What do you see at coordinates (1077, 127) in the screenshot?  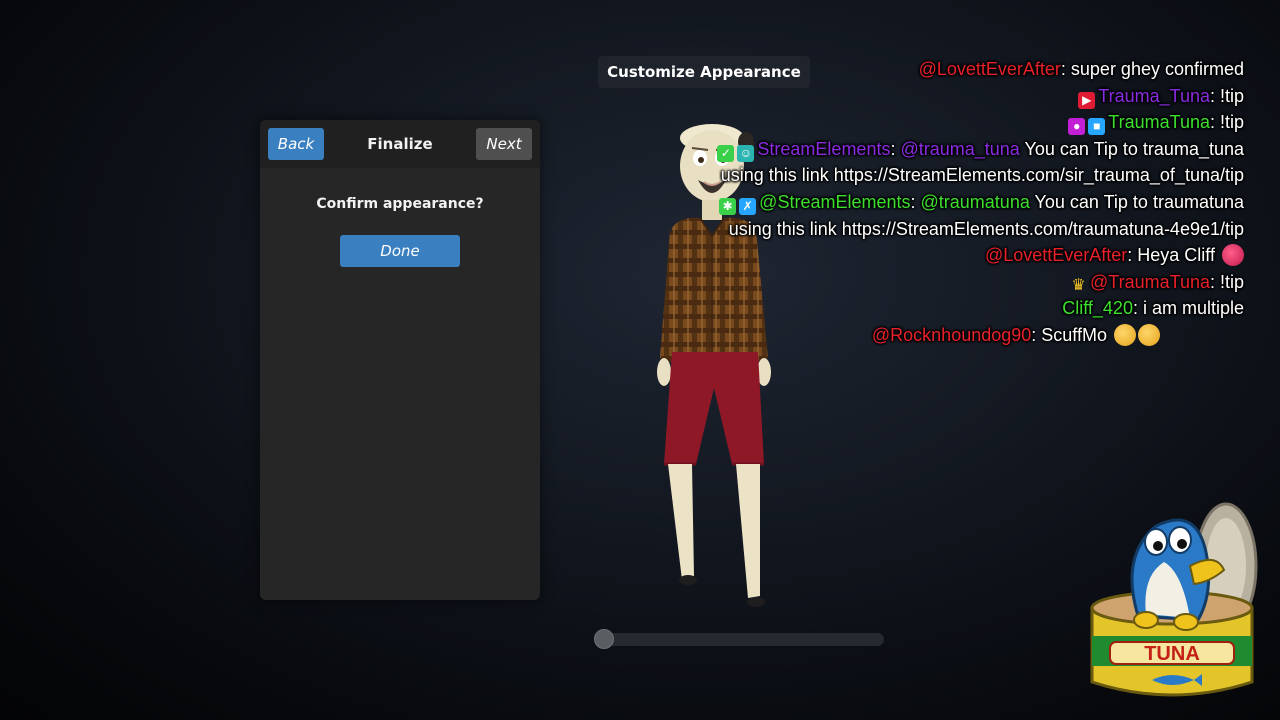 I see `mic-badge-icon: ●` at bounding box center [1077, 127].